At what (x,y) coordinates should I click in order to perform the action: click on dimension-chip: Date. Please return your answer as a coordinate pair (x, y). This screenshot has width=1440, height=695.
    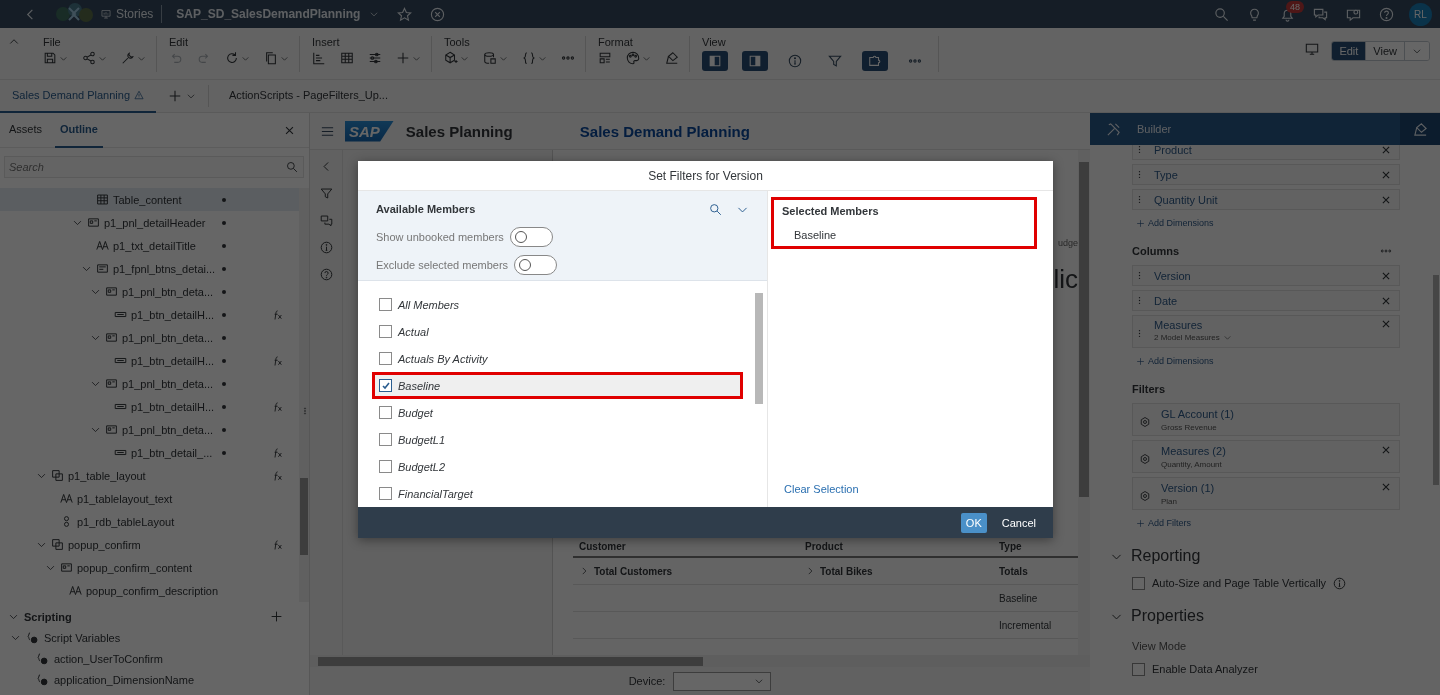
    Looking at the image, I should click on (1266, 300).